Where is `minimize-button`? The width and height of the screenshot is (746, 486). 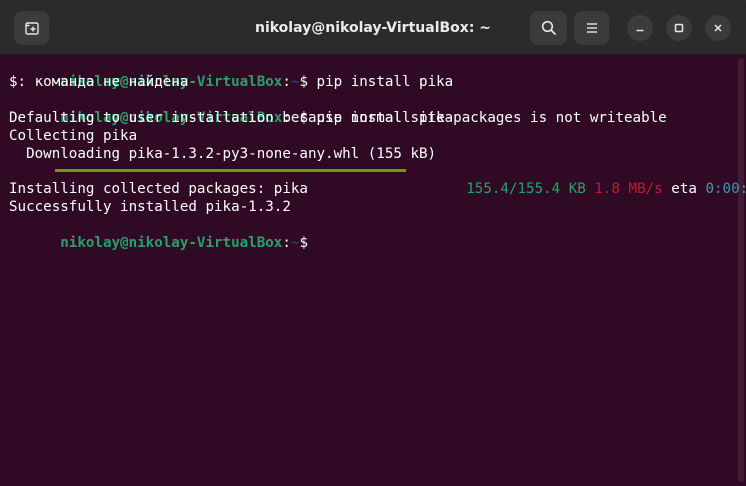
minimize-button is located at coordinates (640, 28).